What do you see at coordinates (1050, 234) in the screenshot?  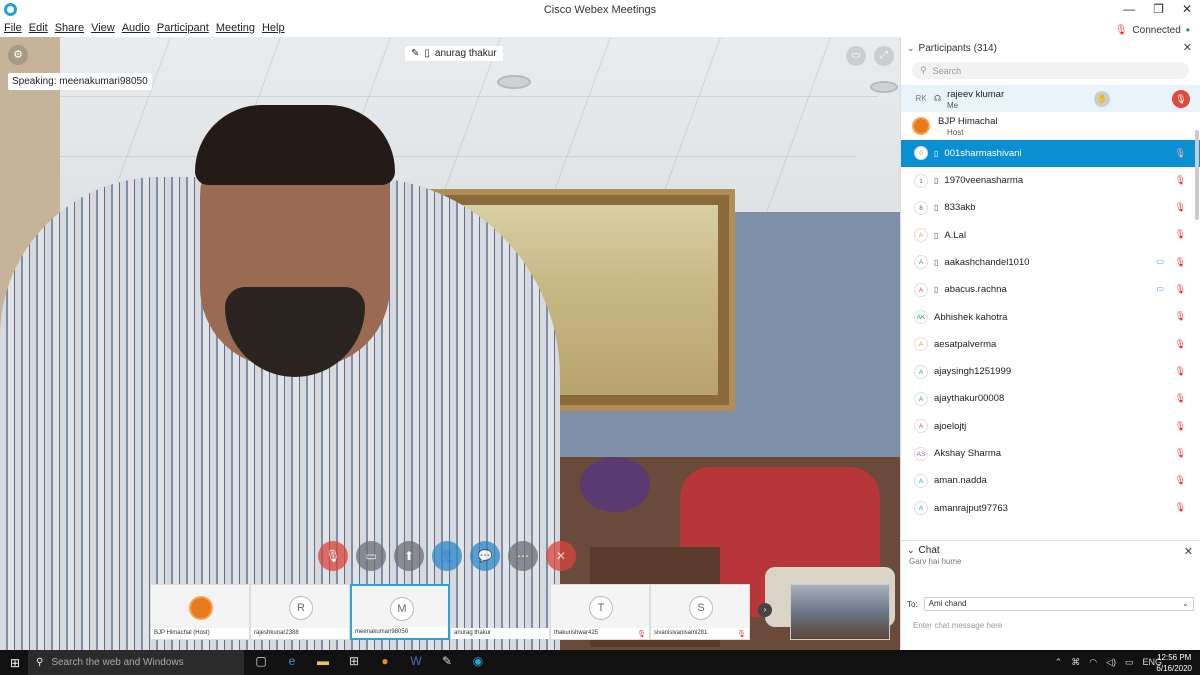 I see `participant-row: A ▯ A.Lal 🎙` at bounding box center [1050, 234].